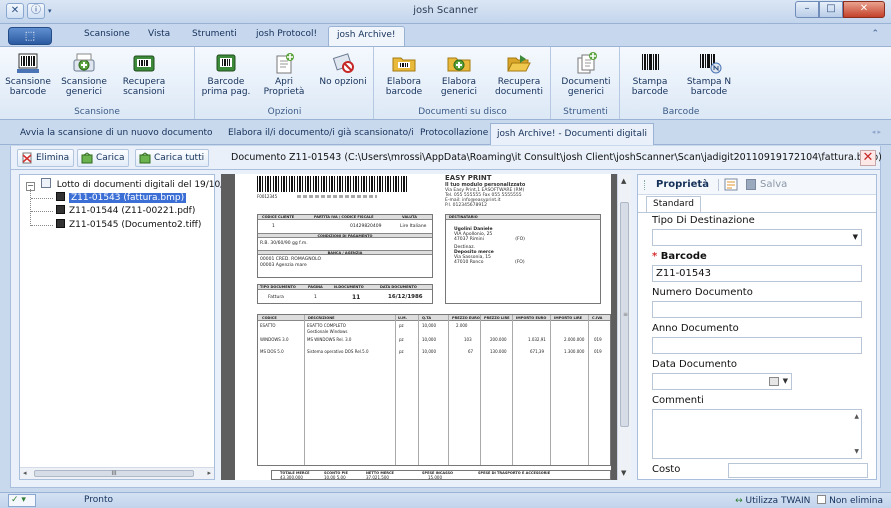 The height and width of the screenshot is (508, 891). What do you see at coordinates (97, 112) in the screenshot?
I see `ribbon-group-label: Scansione` at bounding box center [97, 112].